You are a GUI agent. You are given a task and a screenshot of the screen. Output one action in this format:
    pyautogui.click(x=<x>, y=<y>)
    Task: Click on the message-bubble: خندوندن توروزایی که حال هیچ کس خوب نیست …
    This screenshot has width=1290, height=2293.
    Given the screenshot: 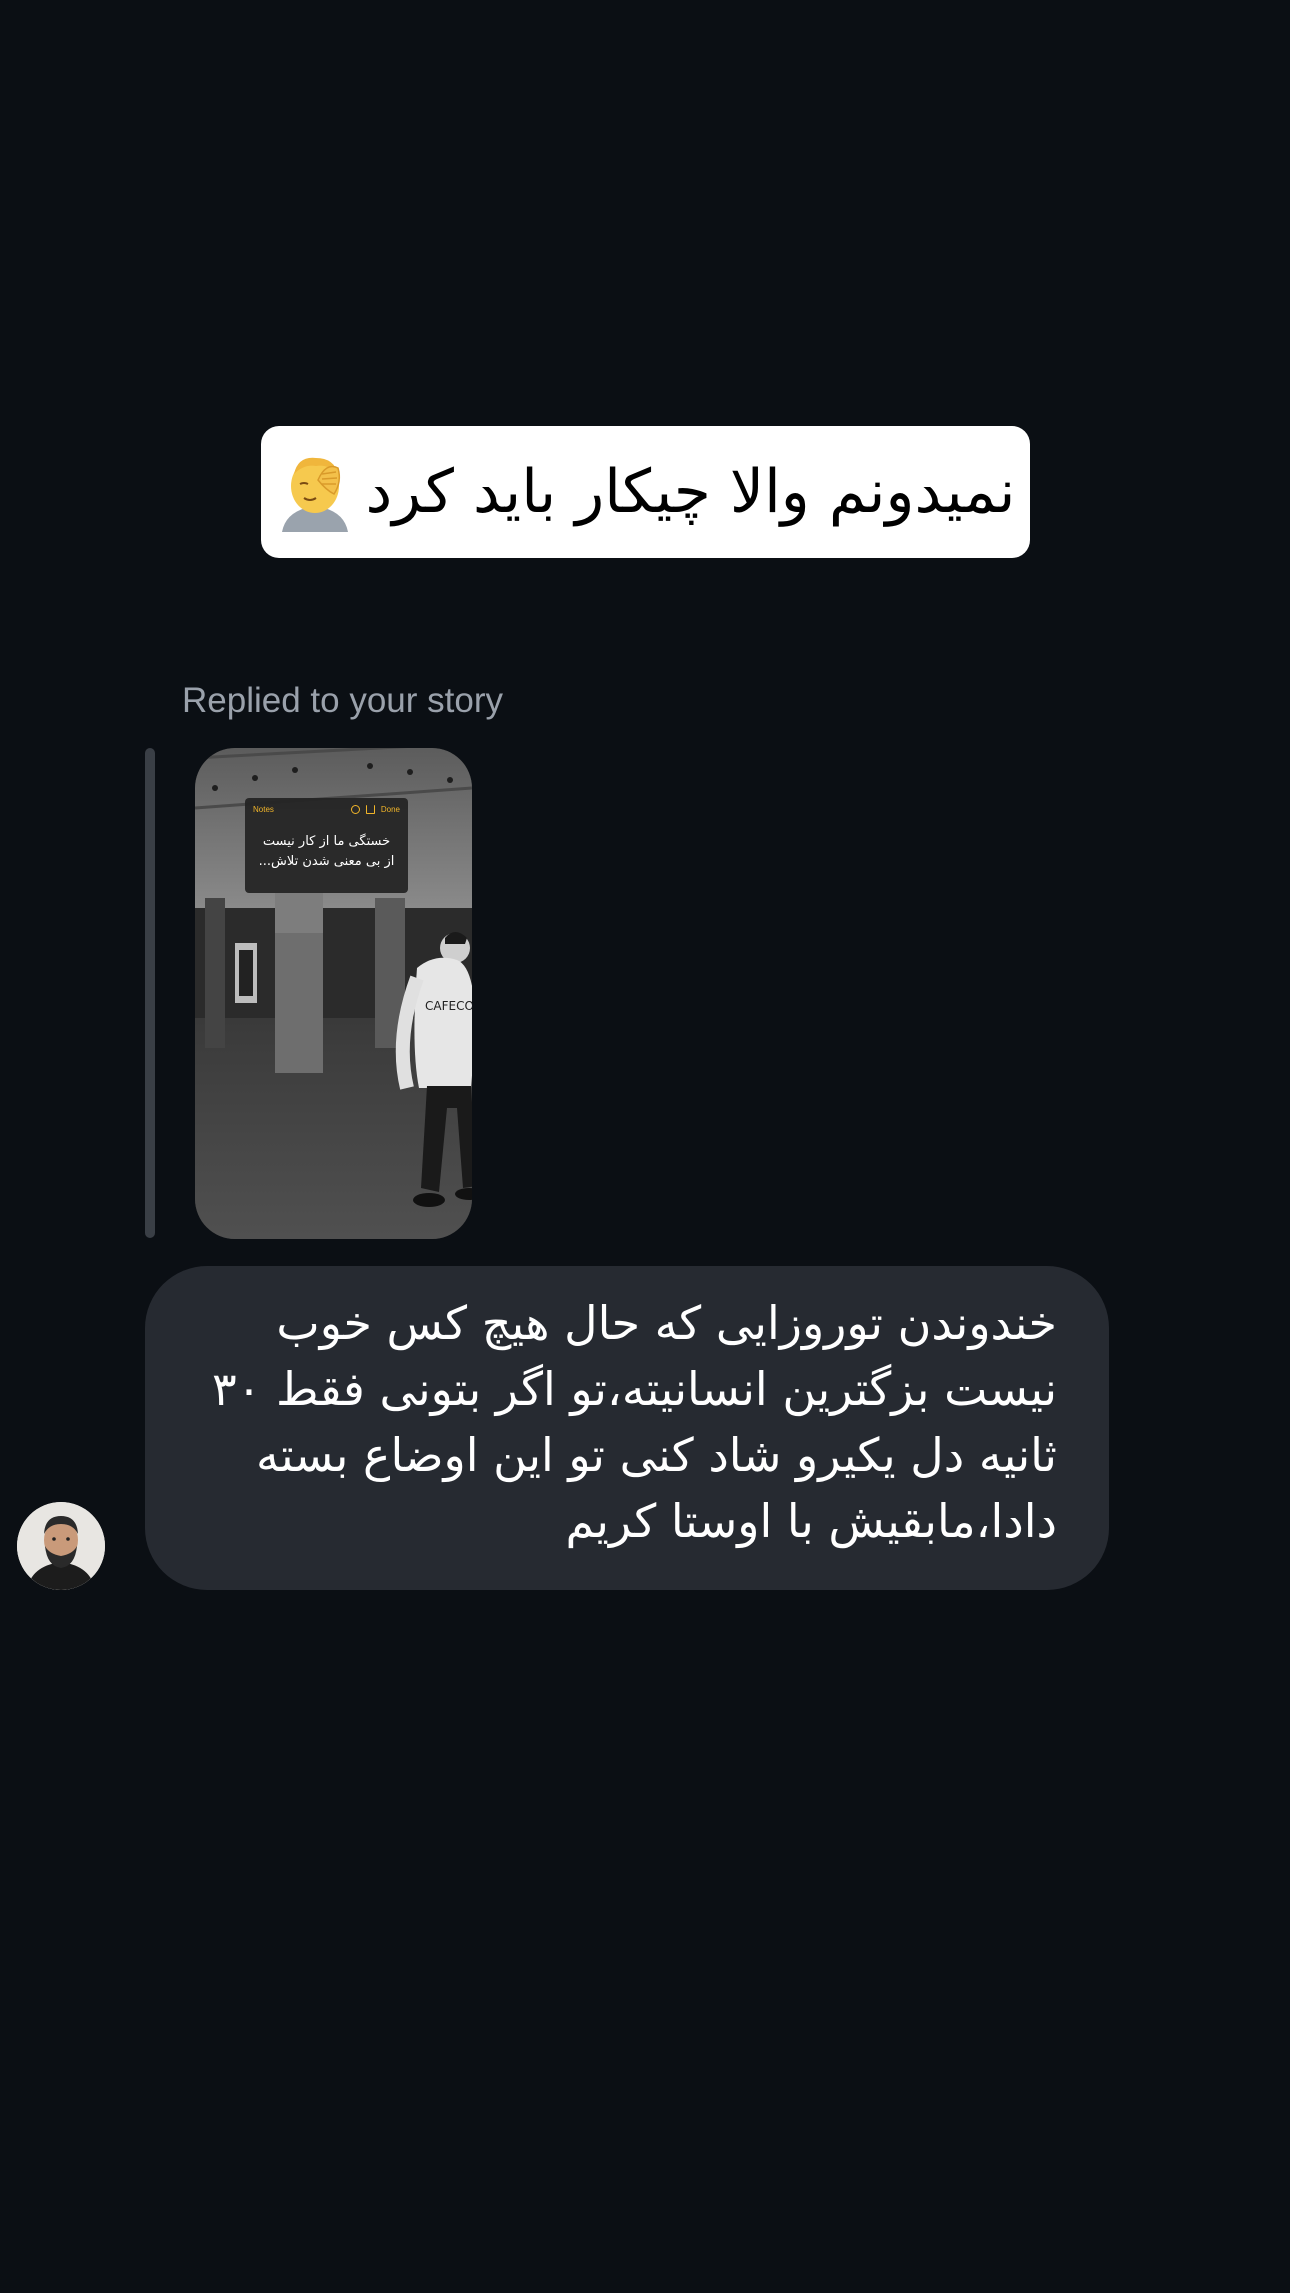 What is the action you would take?
    pyautogui.click(x=627, y=1428)
    